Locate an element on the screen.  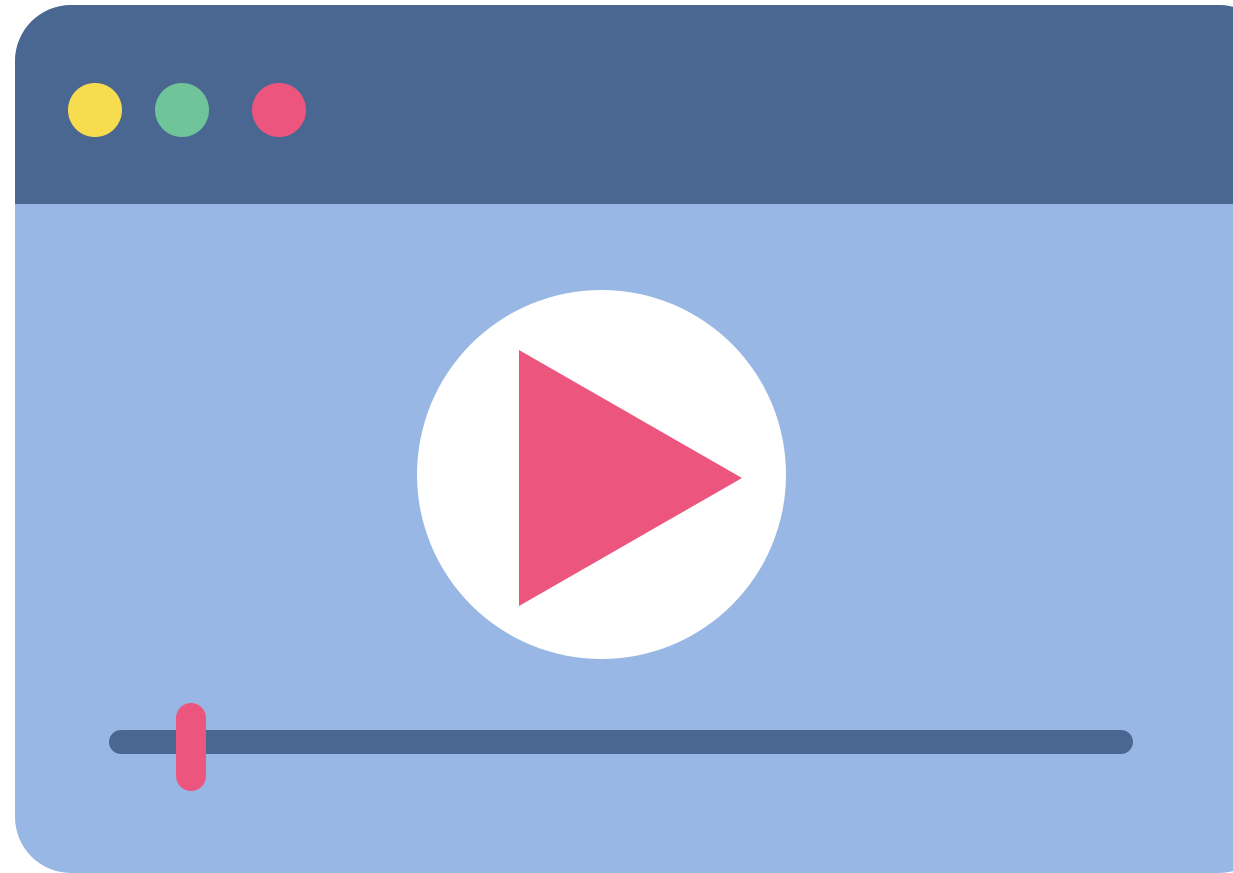
play-button is located at coordinates (601, 474).